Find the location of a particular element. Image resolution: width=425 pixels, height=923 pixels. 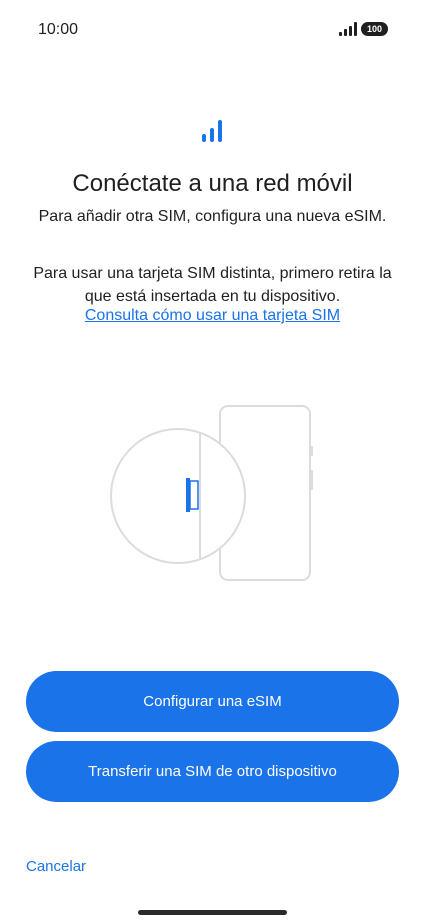

page-title: Conéctate a una red móvil is located at coordinates (212, 183).